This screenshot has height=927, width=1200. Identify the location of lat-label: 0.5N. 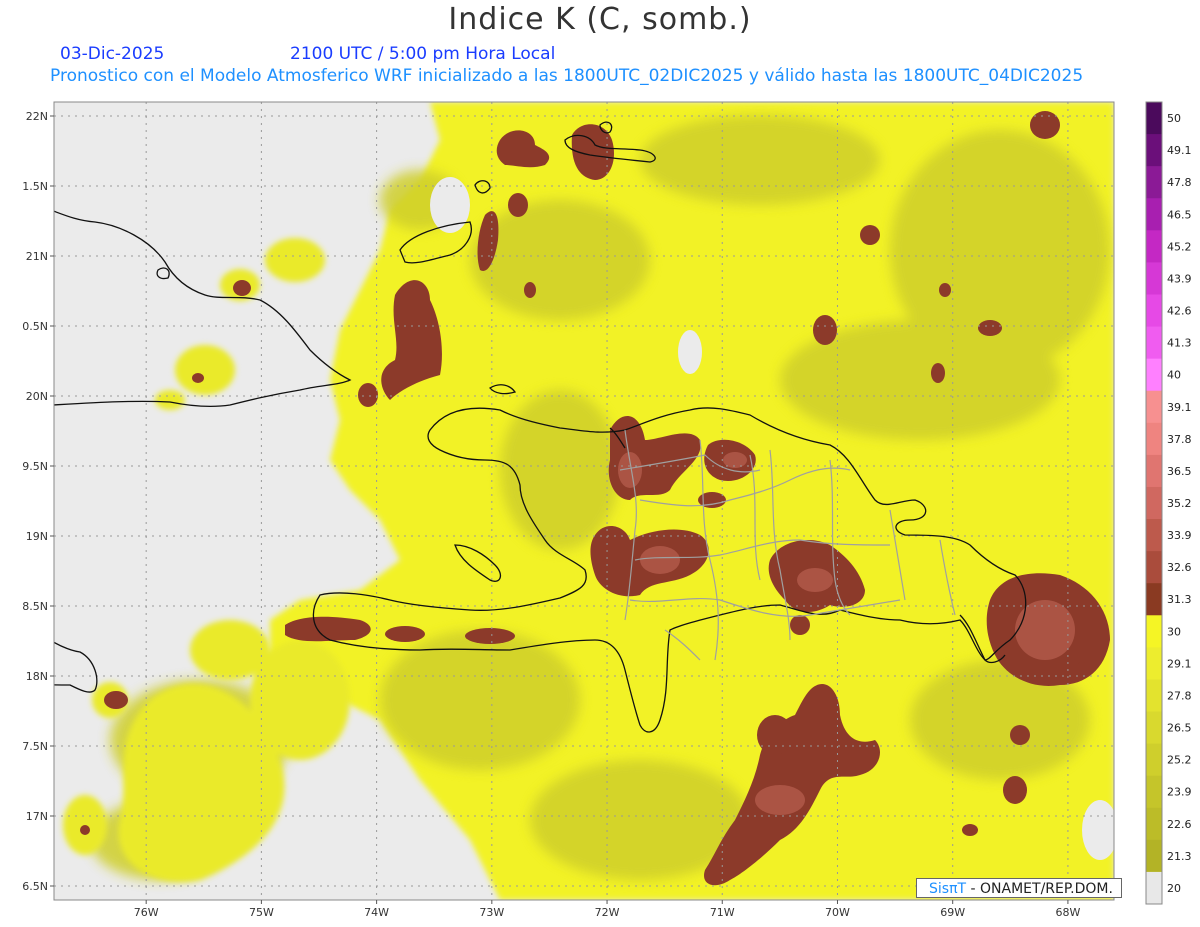
(35, 326).